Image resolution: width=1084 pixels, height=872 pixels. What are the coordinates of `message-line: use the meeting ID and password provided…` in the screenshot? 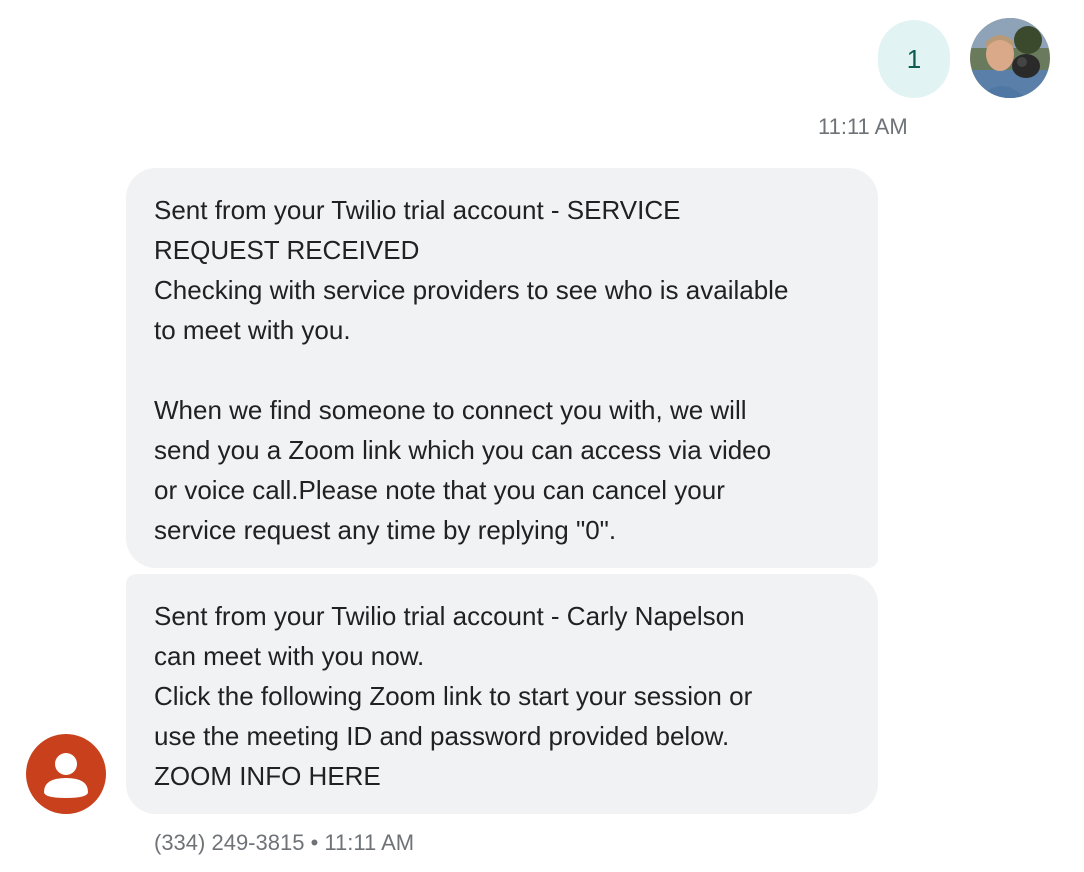 It's located at (442, 736).